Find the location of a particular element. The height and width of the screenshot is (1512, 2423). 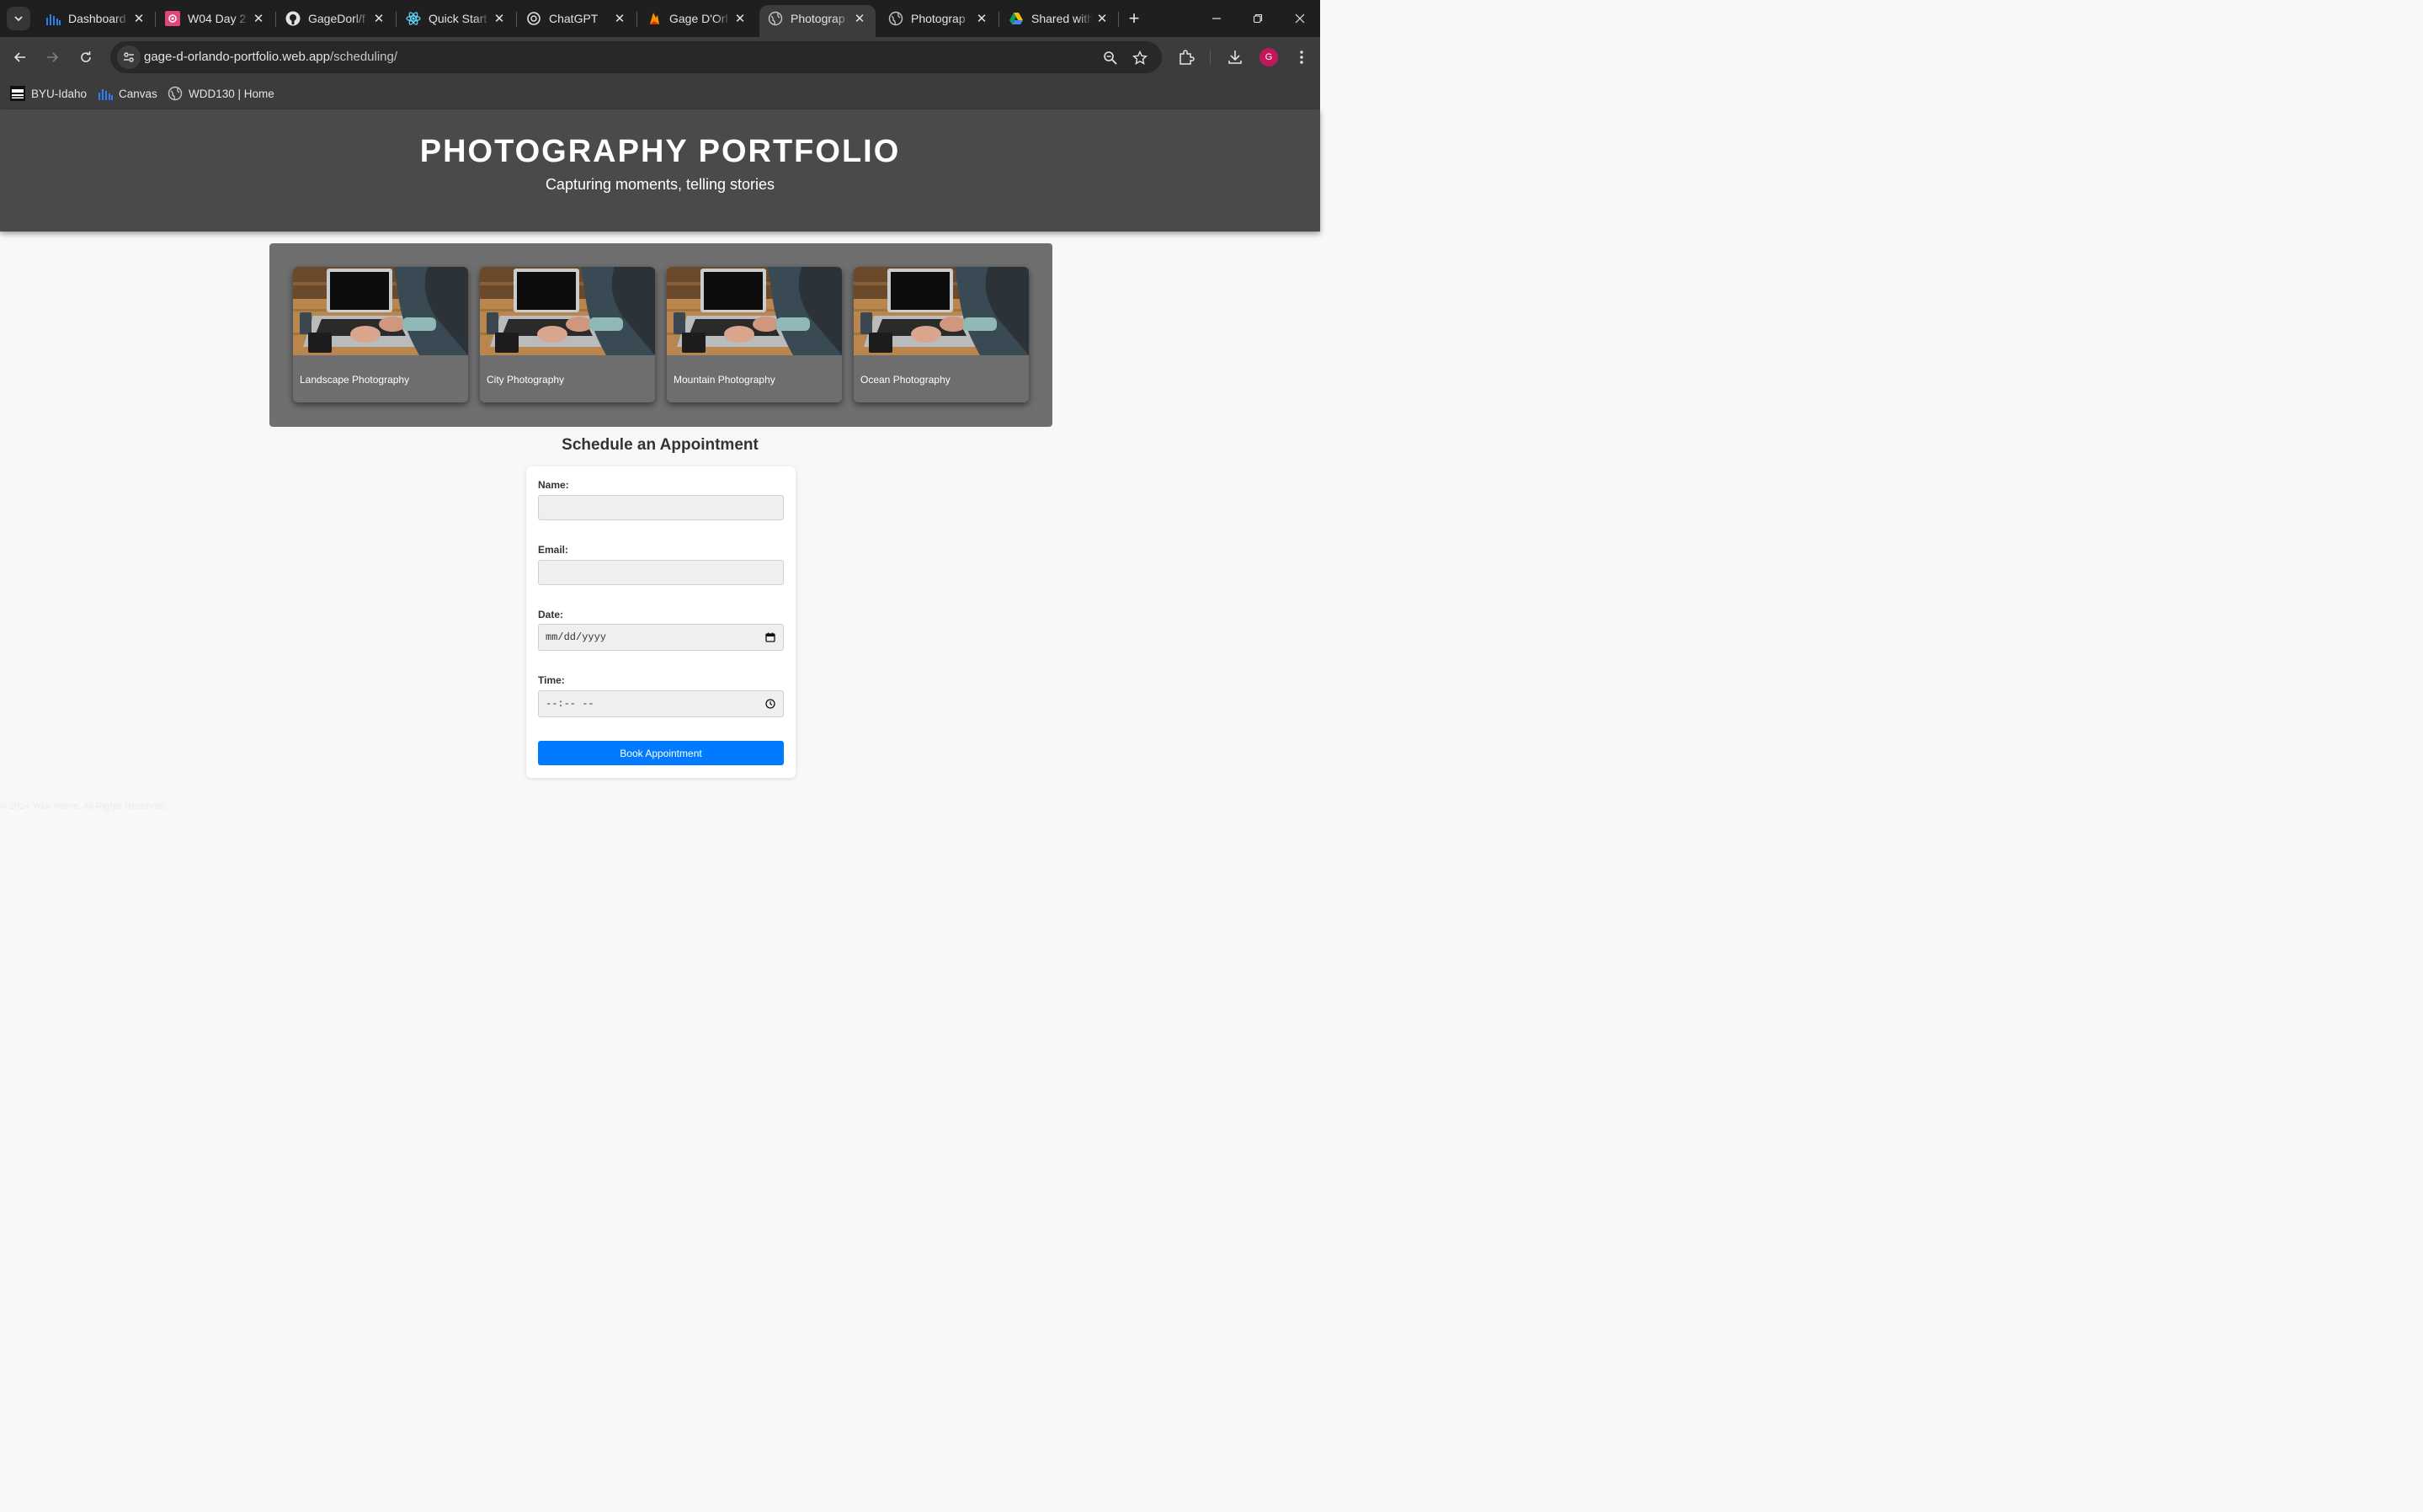

tab-title: Shared with is located at coordinates (1062, 18).